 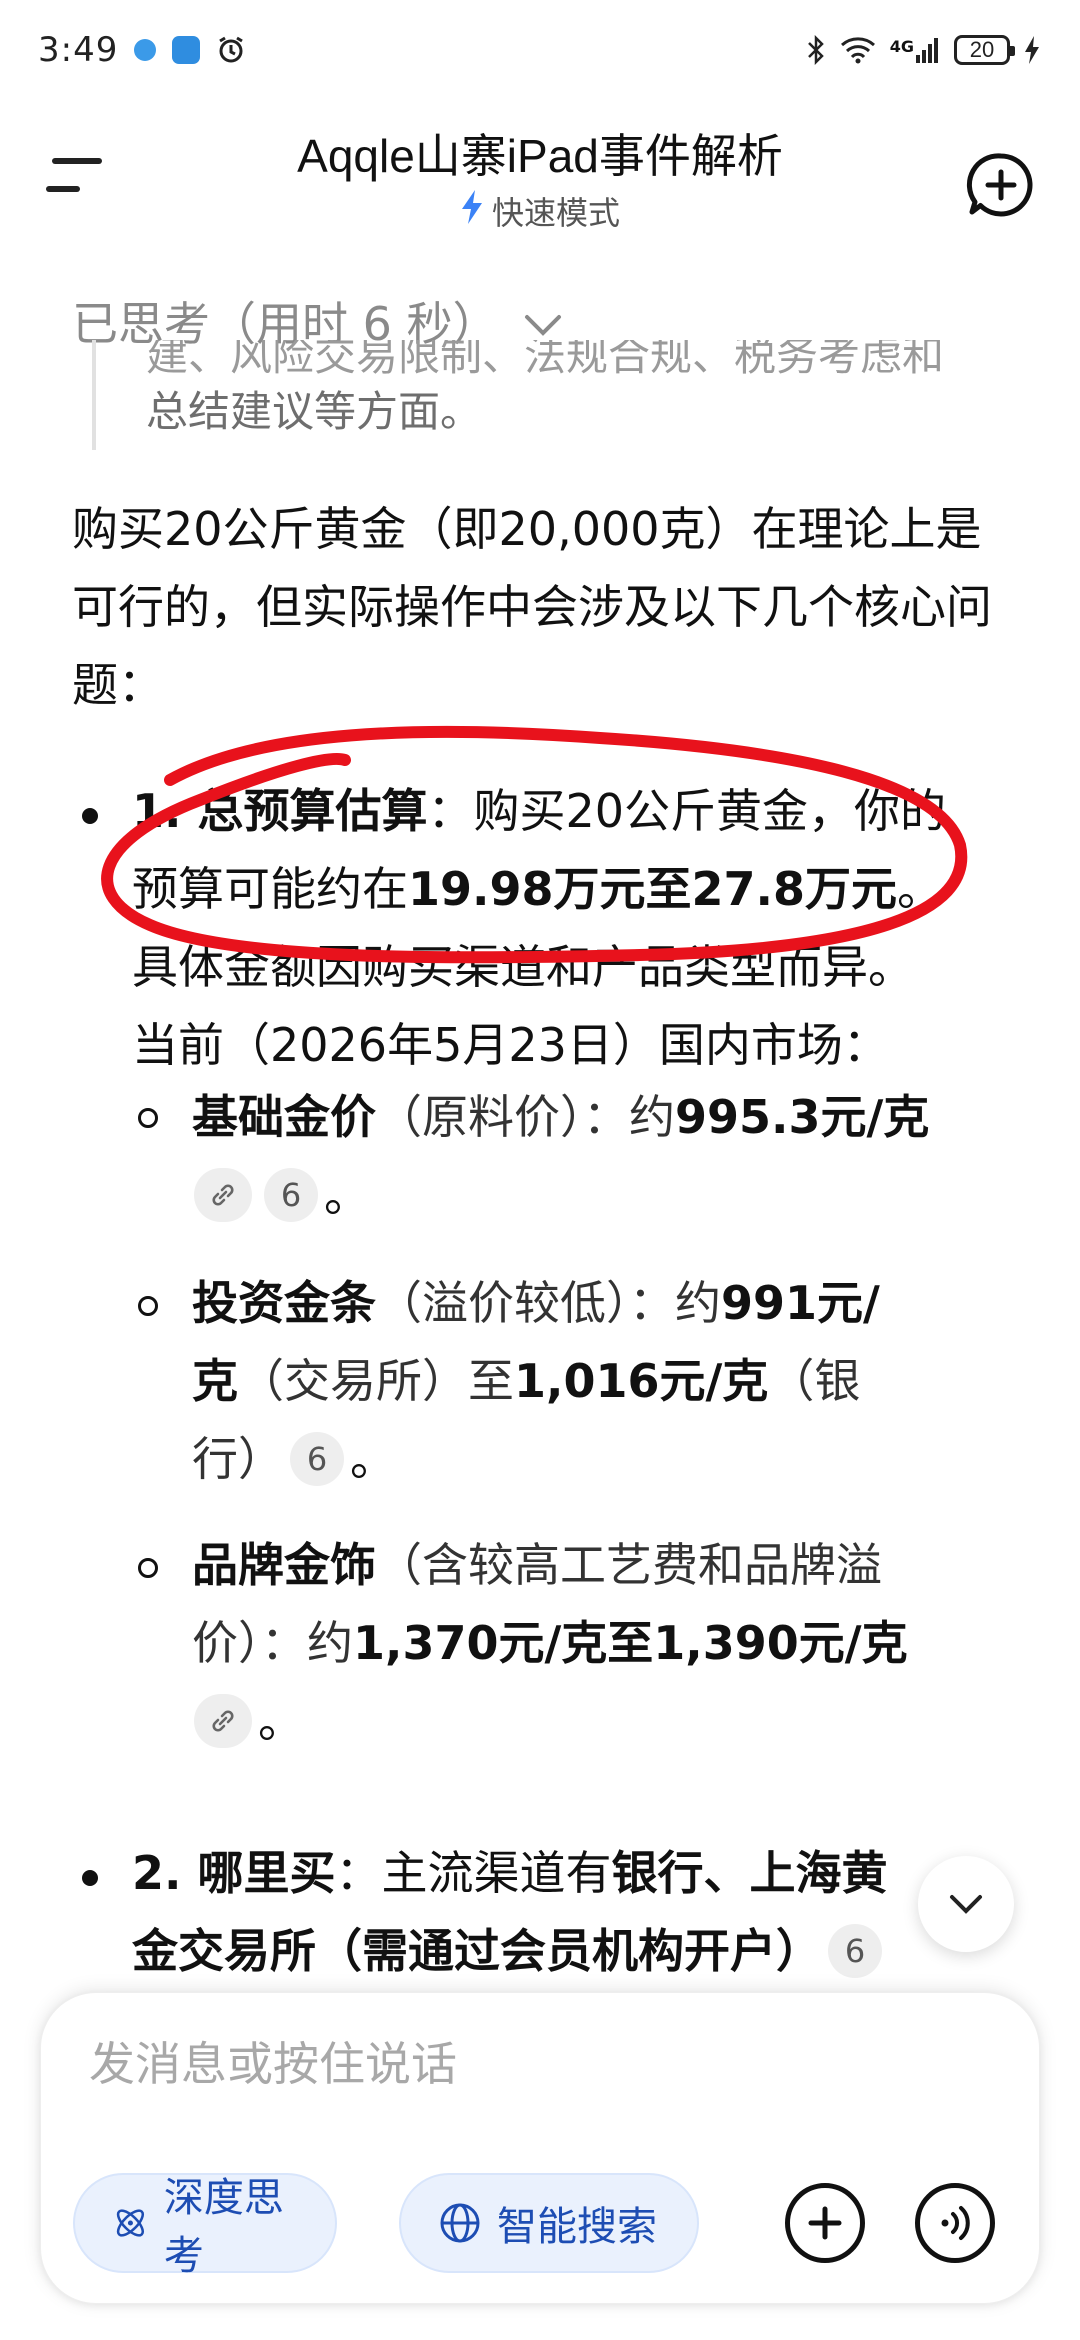 I want to click on sub2-line3: 行） 6。, so click(x=294, y=1459).